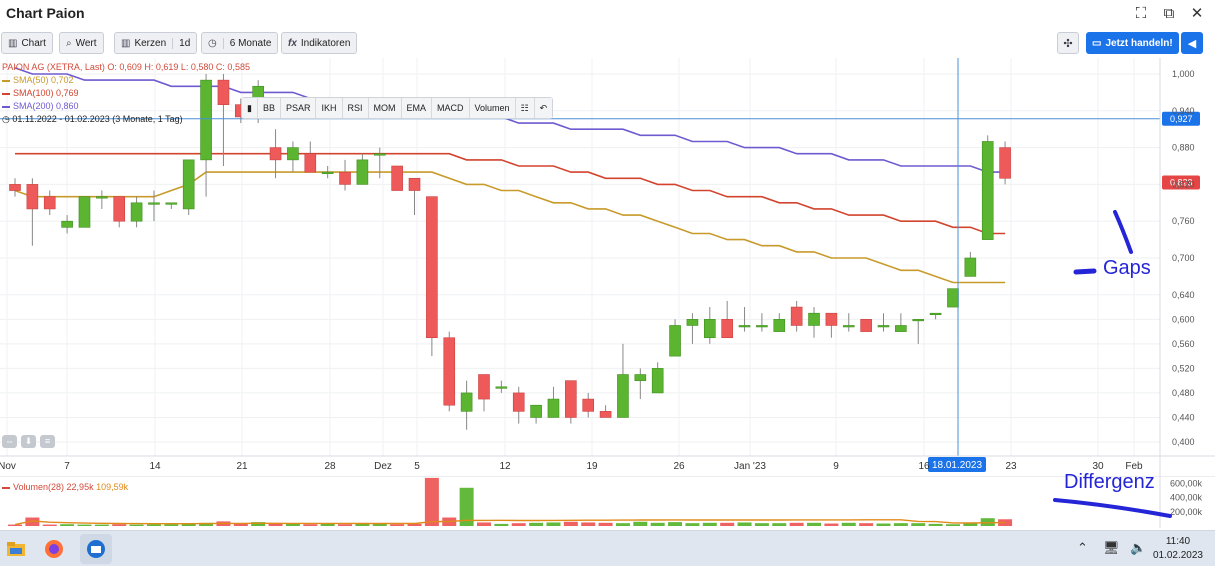  What do you see at coordinates (38, 80) in the screenshot?
I see `sma50-legend: SMA(50) 0,702` at bounding box center [38, 80].